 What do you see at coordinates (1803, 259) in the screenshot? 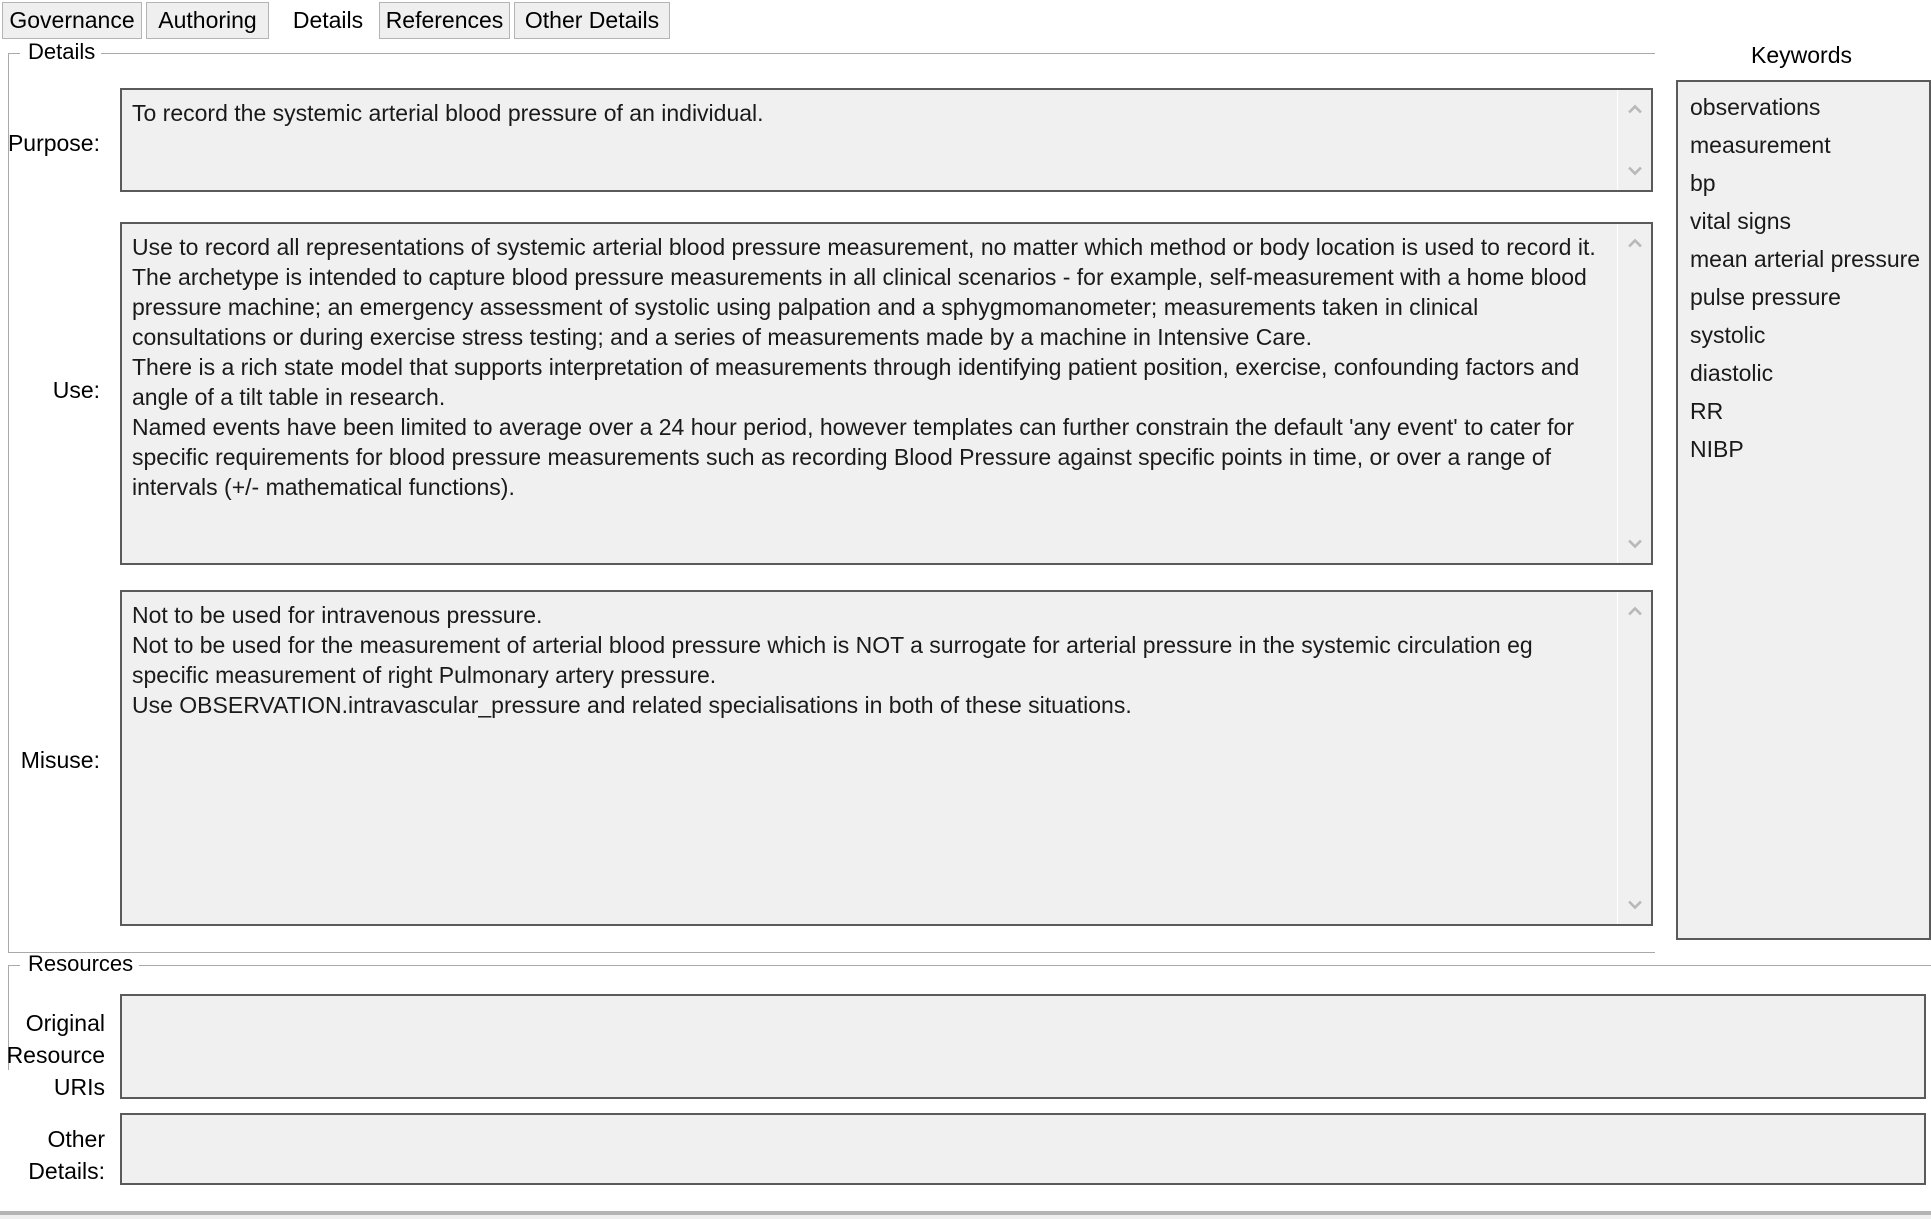
I see `list-item: mean arterial pressure` at bounding box center [1803, 259].